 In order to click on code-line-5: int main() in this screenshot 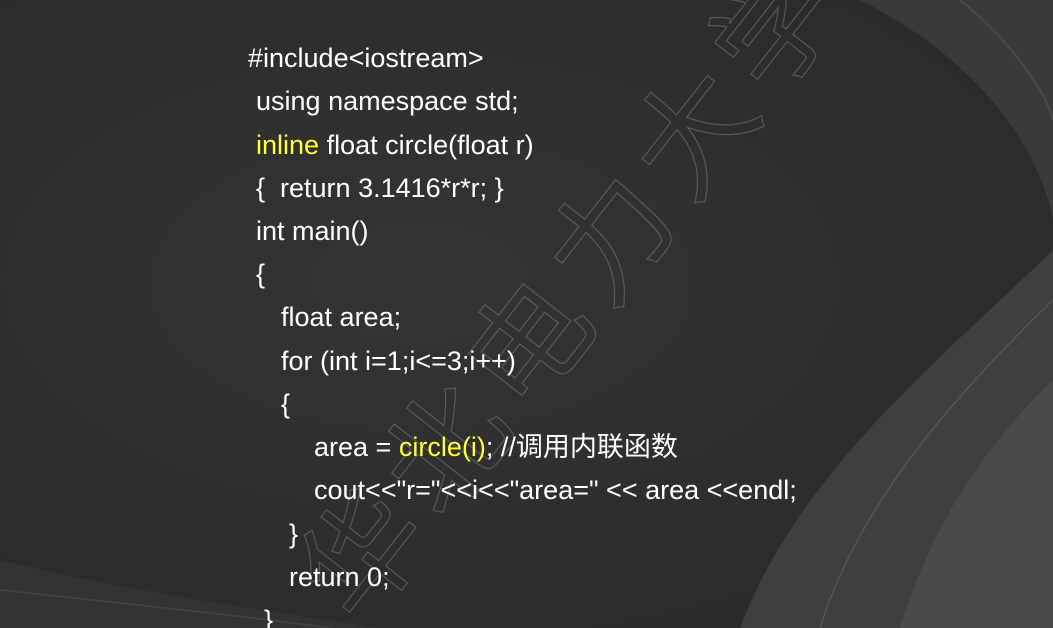, I will do `click(290, 214)`.